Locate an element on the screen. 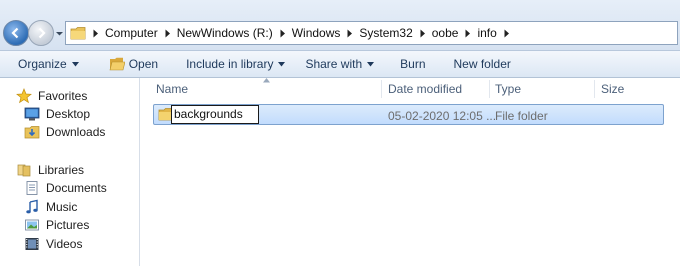 The image size is (680, 266). videos-label: Videos is located at coordinates (64, 244).